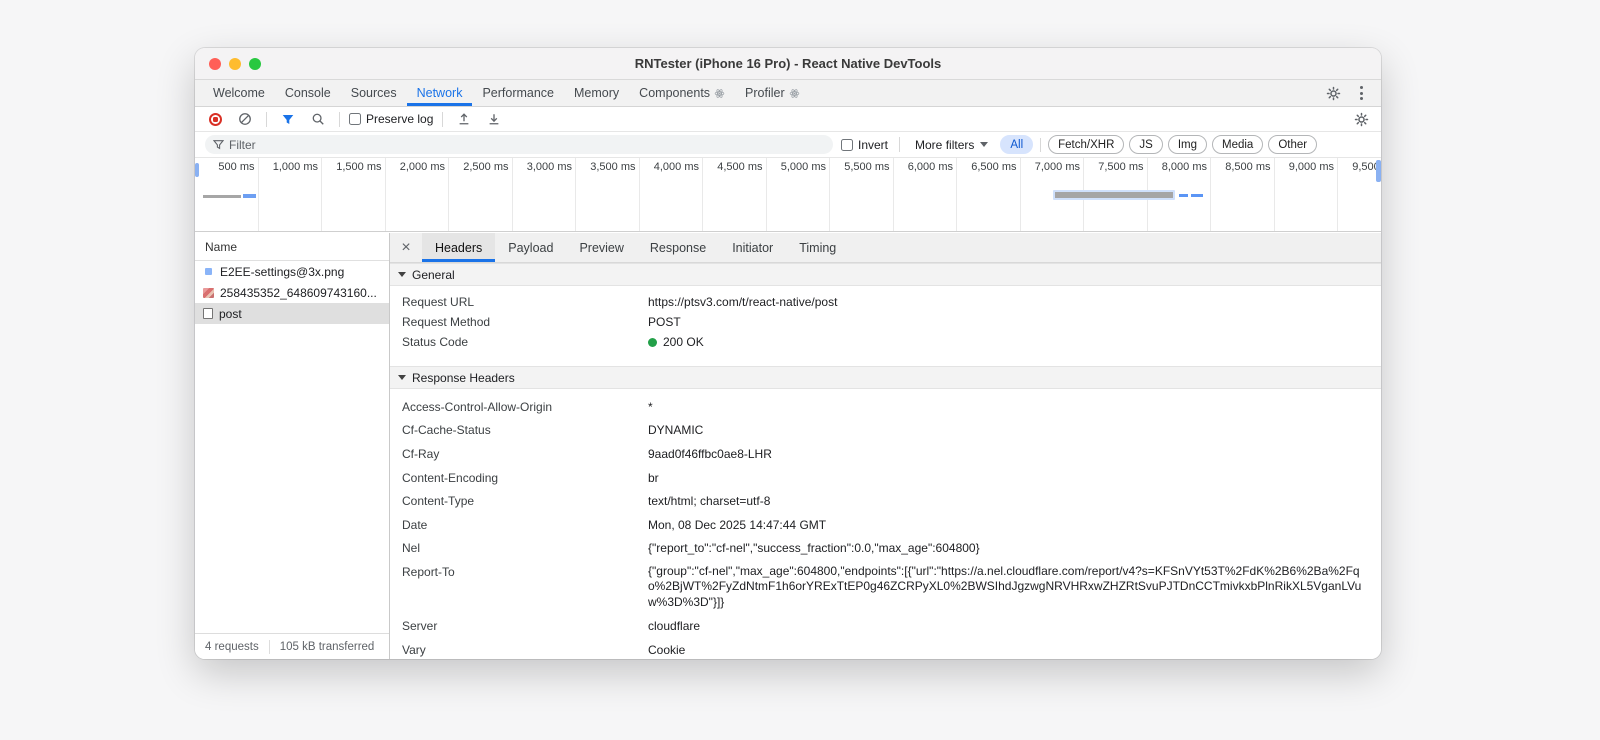 This screenshot has height=740, width=1600. I want to click on tab-label: Sources, so click(373, 93).